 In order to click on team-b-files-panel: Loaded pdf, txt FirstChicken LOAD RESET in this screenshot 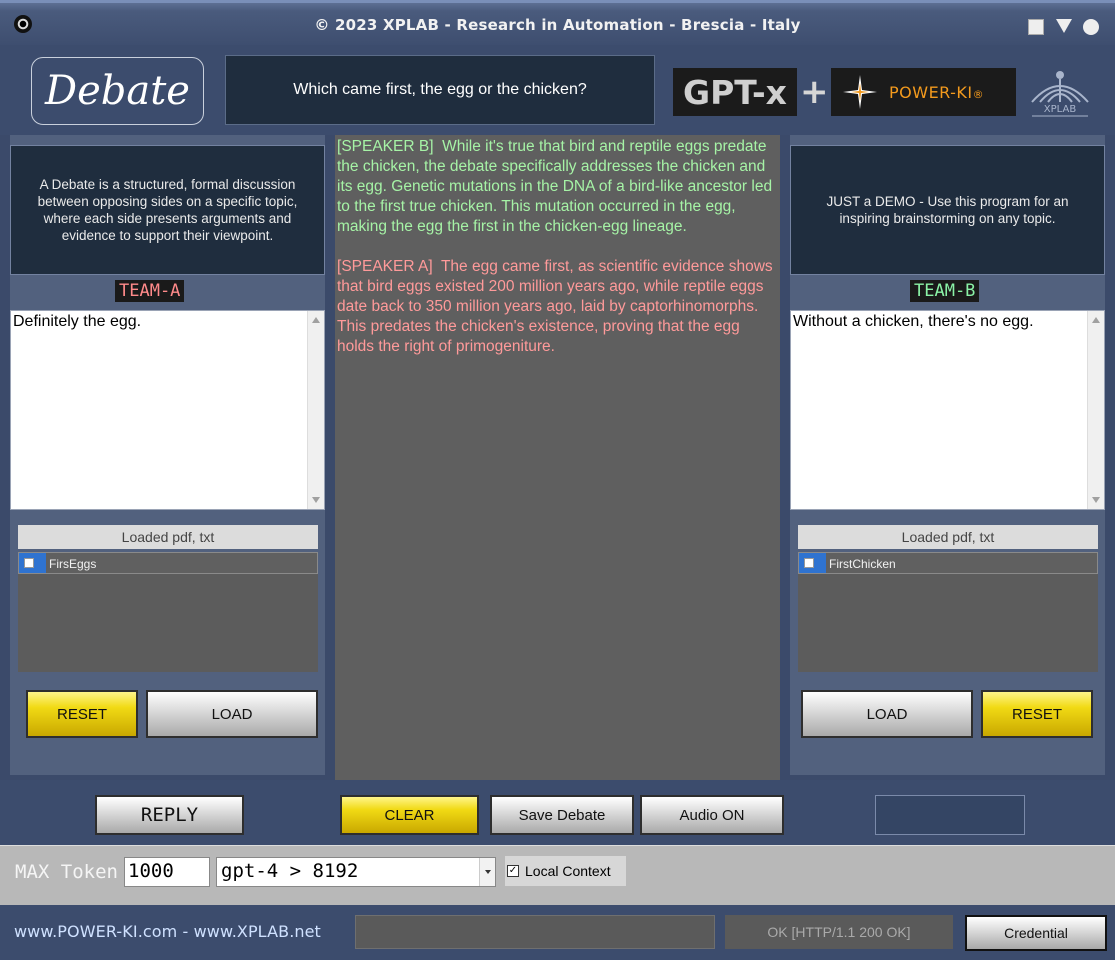, I will do `click(947, 647)`.